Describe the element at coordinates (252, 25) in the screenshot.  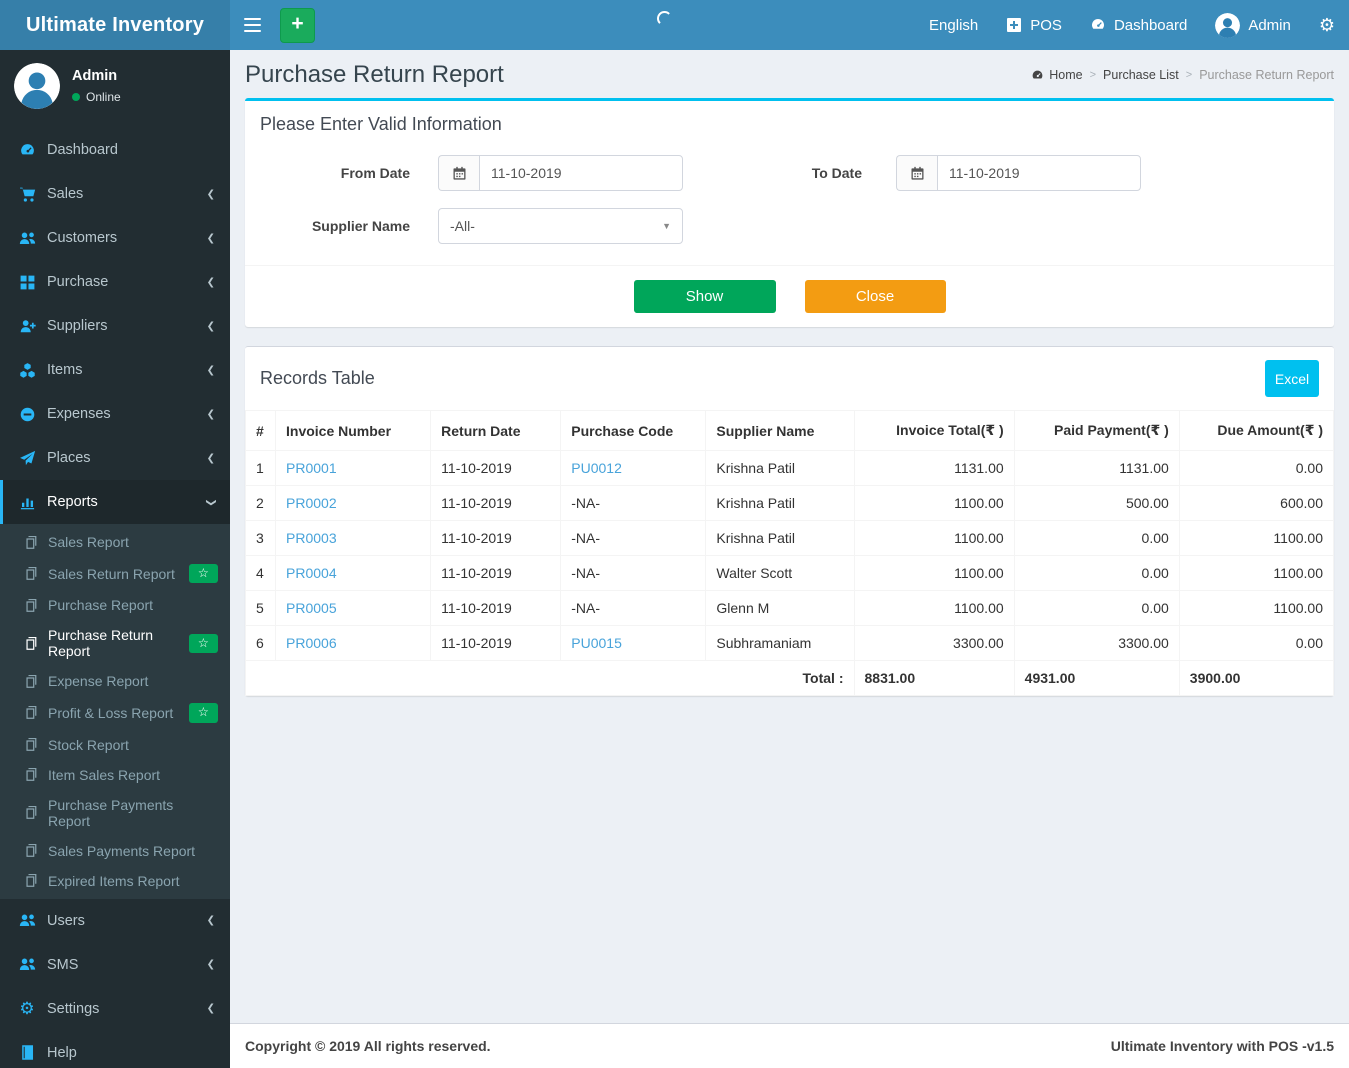
I see `sidebar-toggle-icon` at that location.